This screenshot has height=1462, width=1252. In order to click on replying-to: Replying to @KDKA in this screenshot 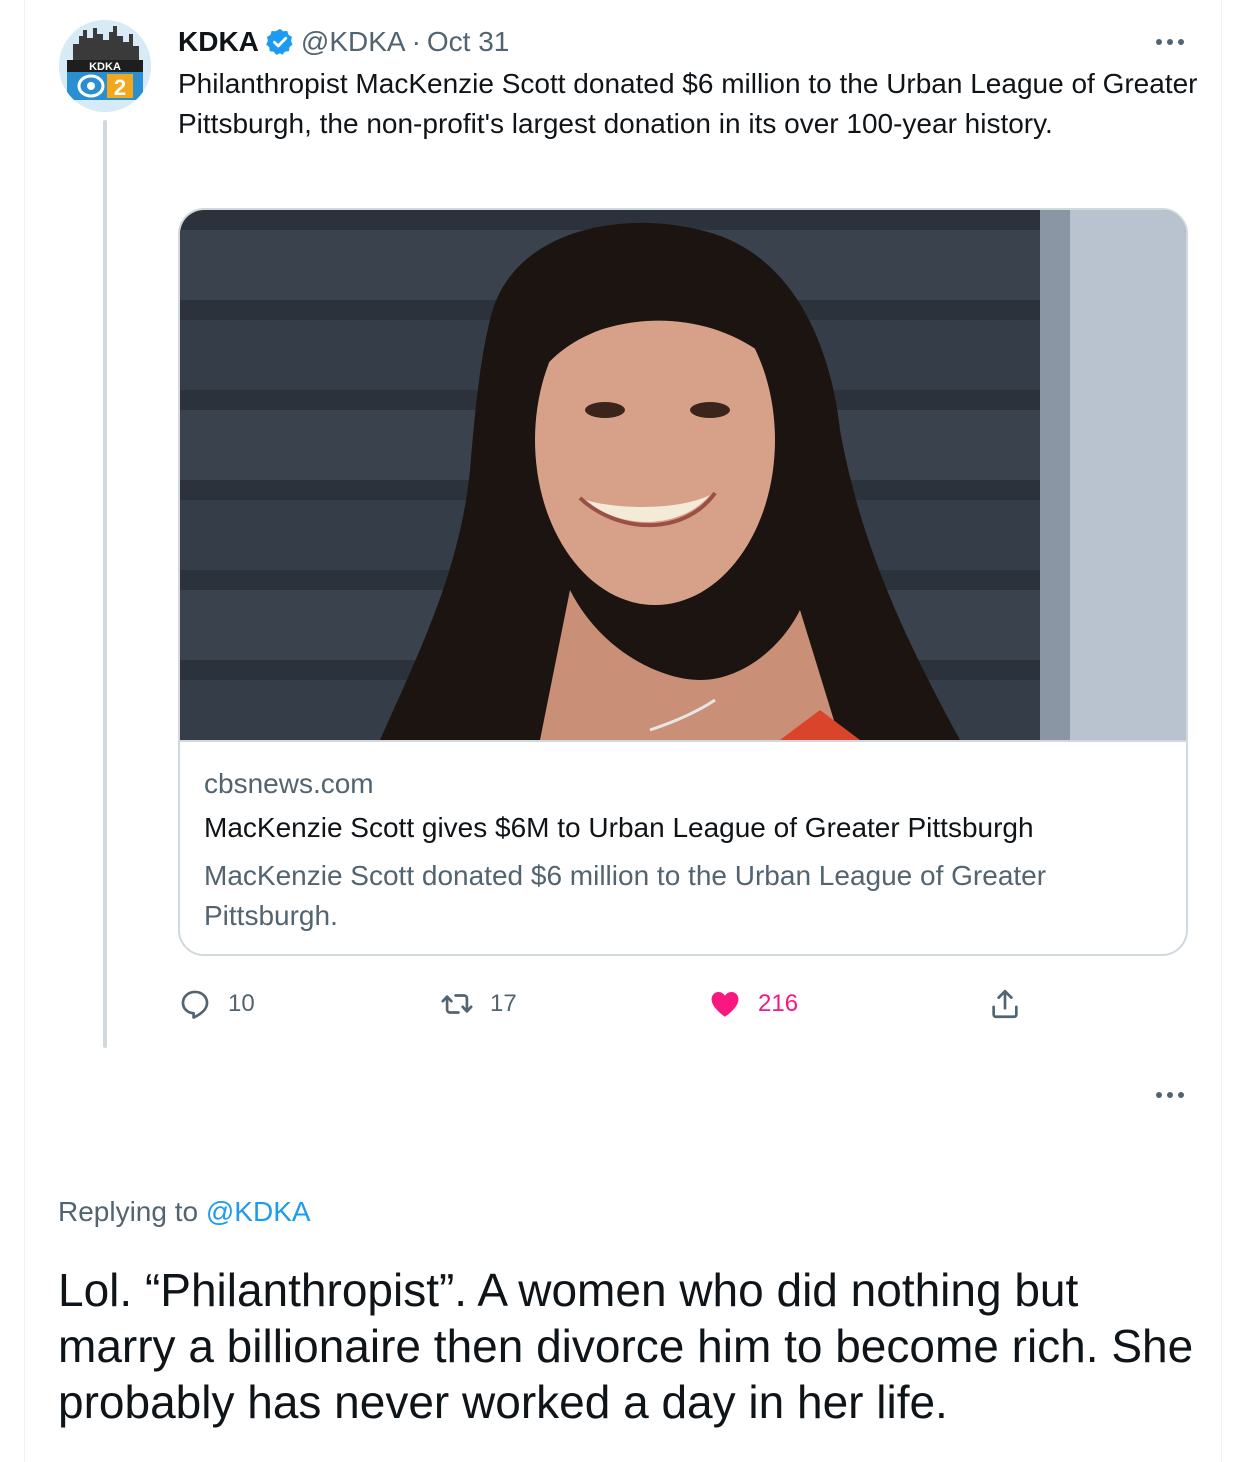, I will do `click(184, 1212)`.